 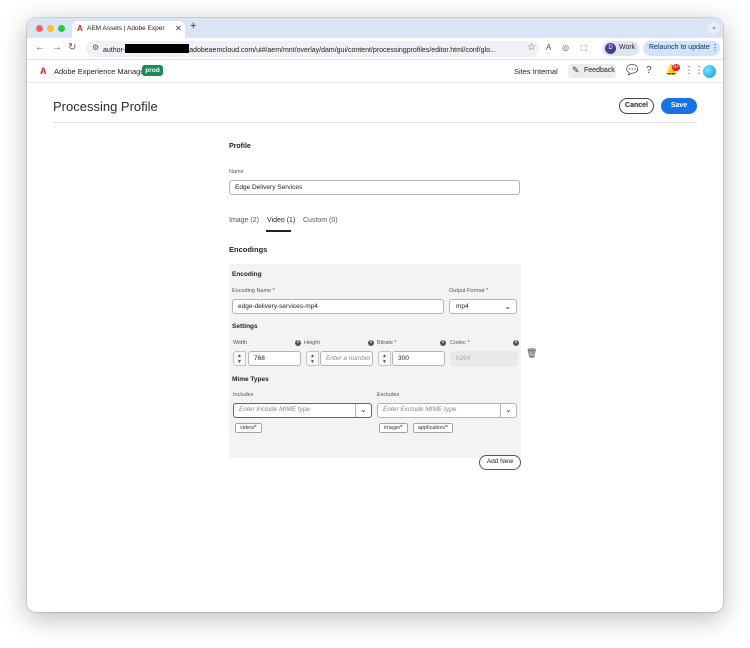 I want to click on profile-avatar: D, so click(x=610, y=48).